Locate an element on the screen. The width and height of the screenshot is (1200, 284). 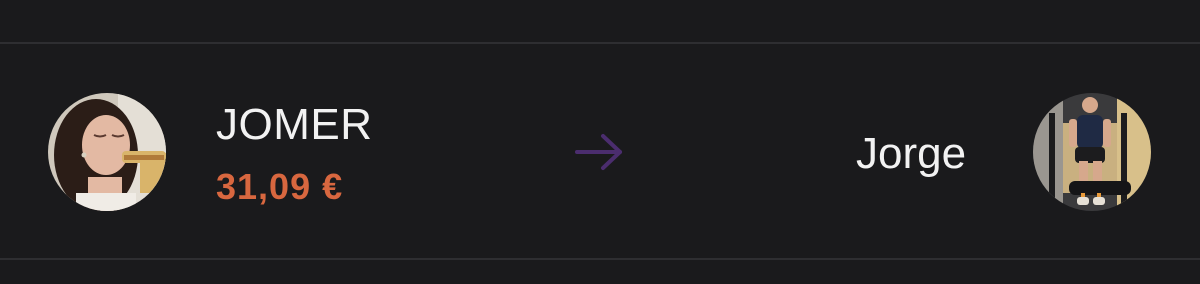
recipient-name: Jorge is located at coordinates (911, 153).